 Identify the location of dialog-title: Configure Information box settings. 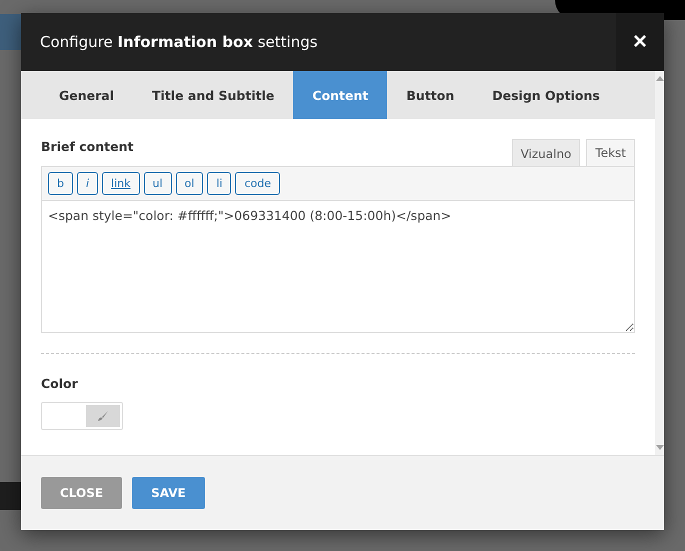
(179, 42).